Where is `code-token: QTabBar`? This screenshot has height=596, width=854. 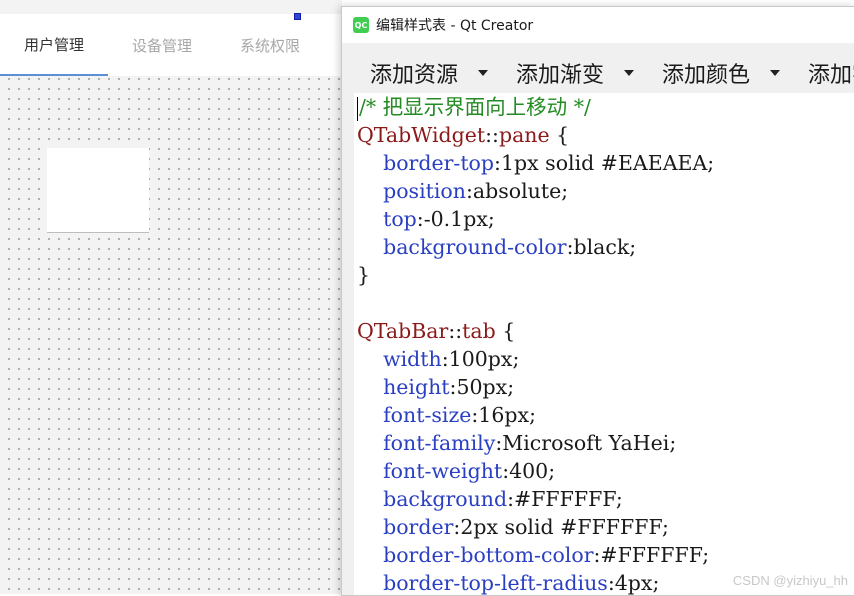 code-token: QTabBar is located at coordinates (403, 331).